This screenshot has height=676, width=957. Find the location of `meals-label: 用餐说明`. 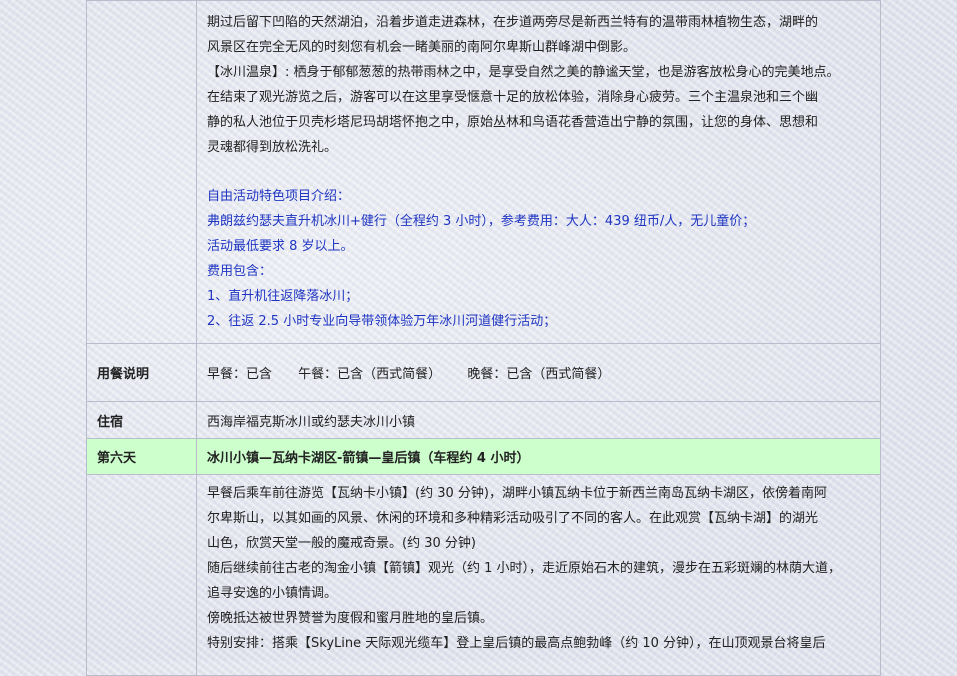

meals-label: 用餐说明 is located at coordinates (141, 372).